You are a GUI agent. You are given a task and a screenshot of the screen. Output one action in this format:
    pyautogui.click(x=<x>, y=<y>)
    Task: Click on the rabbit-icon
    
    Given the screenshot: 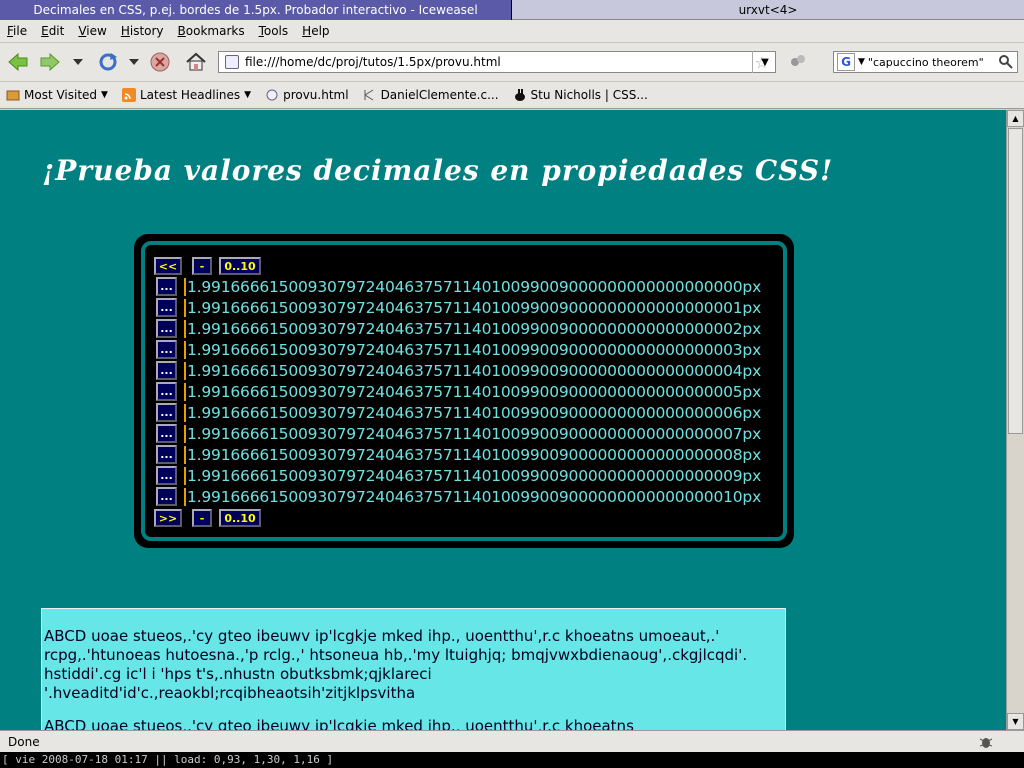 What is the action you would take?
    pyautogui.click(x=519, y=95)
    